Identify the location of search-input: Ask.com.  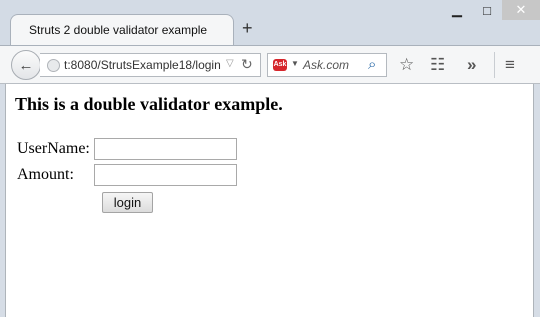
(326, 65).